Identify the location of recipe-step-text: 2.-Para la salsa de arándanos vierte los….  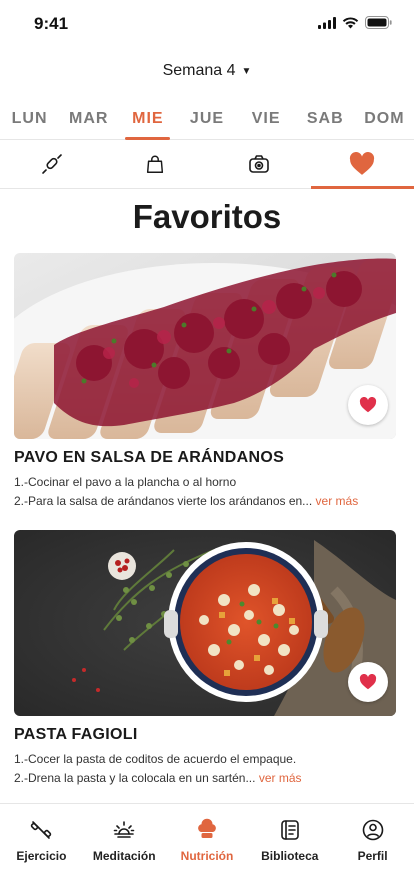
(163, 501).